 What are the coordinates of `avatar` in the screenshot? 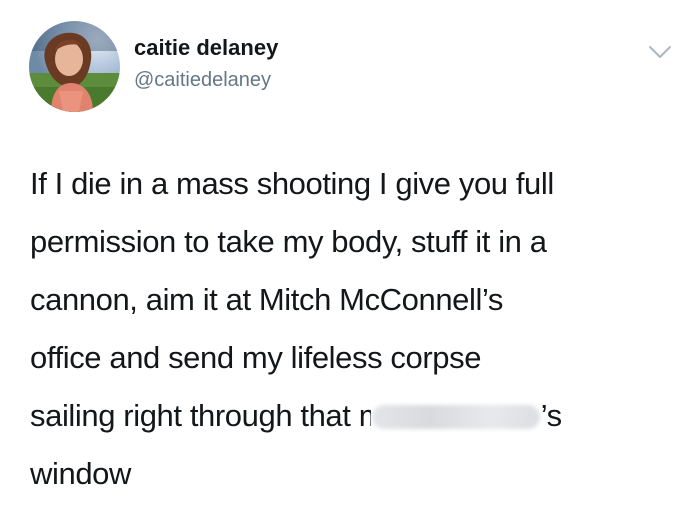 It's located at (74, 66).